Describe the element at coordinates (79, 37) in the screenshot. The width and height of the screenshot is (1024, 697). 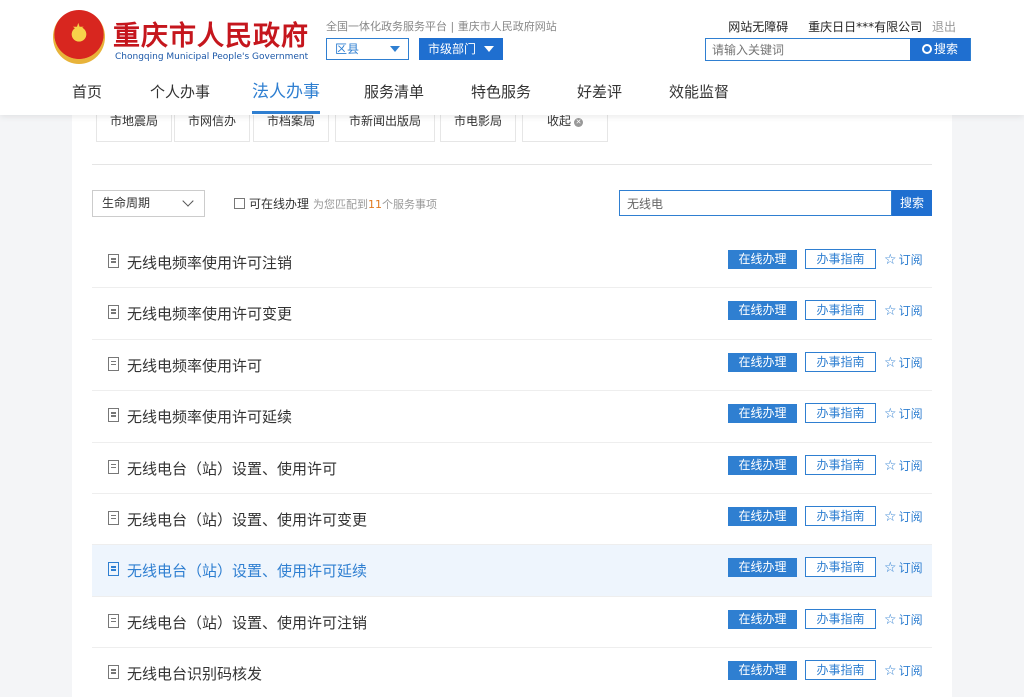
I see `national-emblem-icon` at that location.